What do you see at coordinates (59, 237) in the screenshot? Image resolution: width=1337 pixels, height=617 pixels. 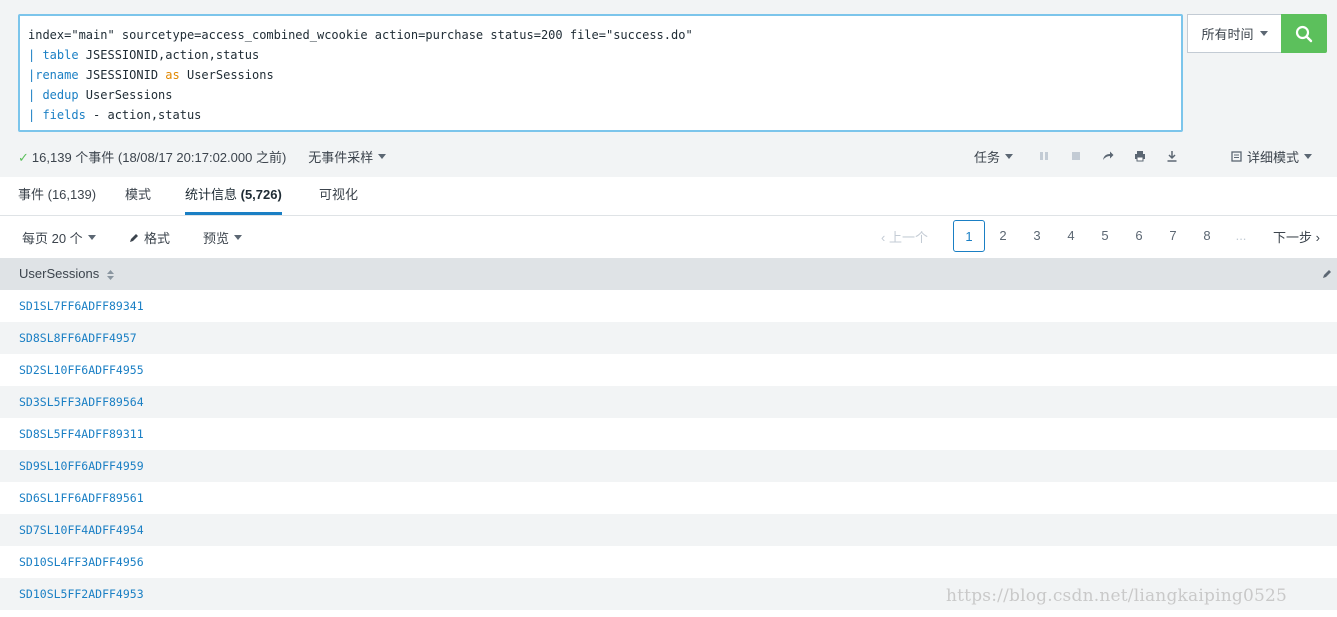 I see `per-page-dropdown: 每页 20 个` at bounding box center [59, 237].